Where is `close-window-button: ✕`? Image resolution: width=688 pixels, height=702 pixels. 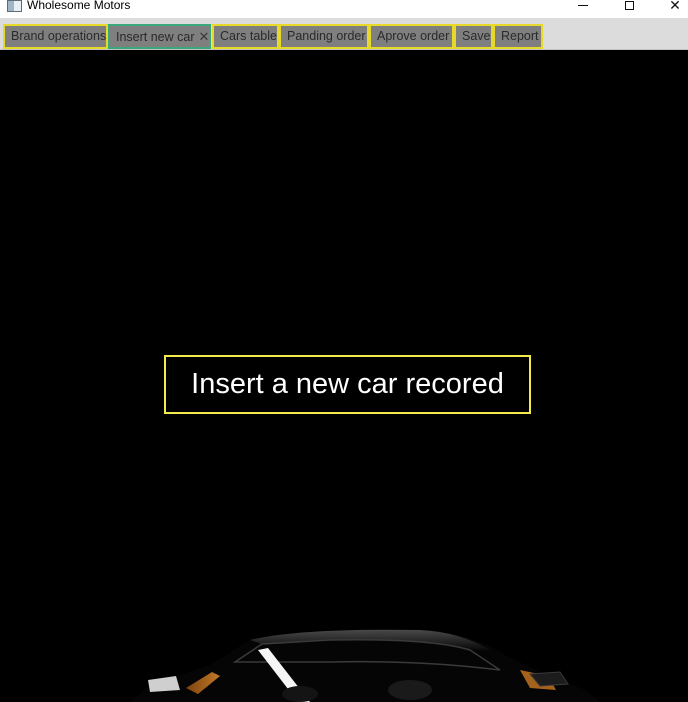
close-window-button: ✕ is located at coordinates (670, 7).